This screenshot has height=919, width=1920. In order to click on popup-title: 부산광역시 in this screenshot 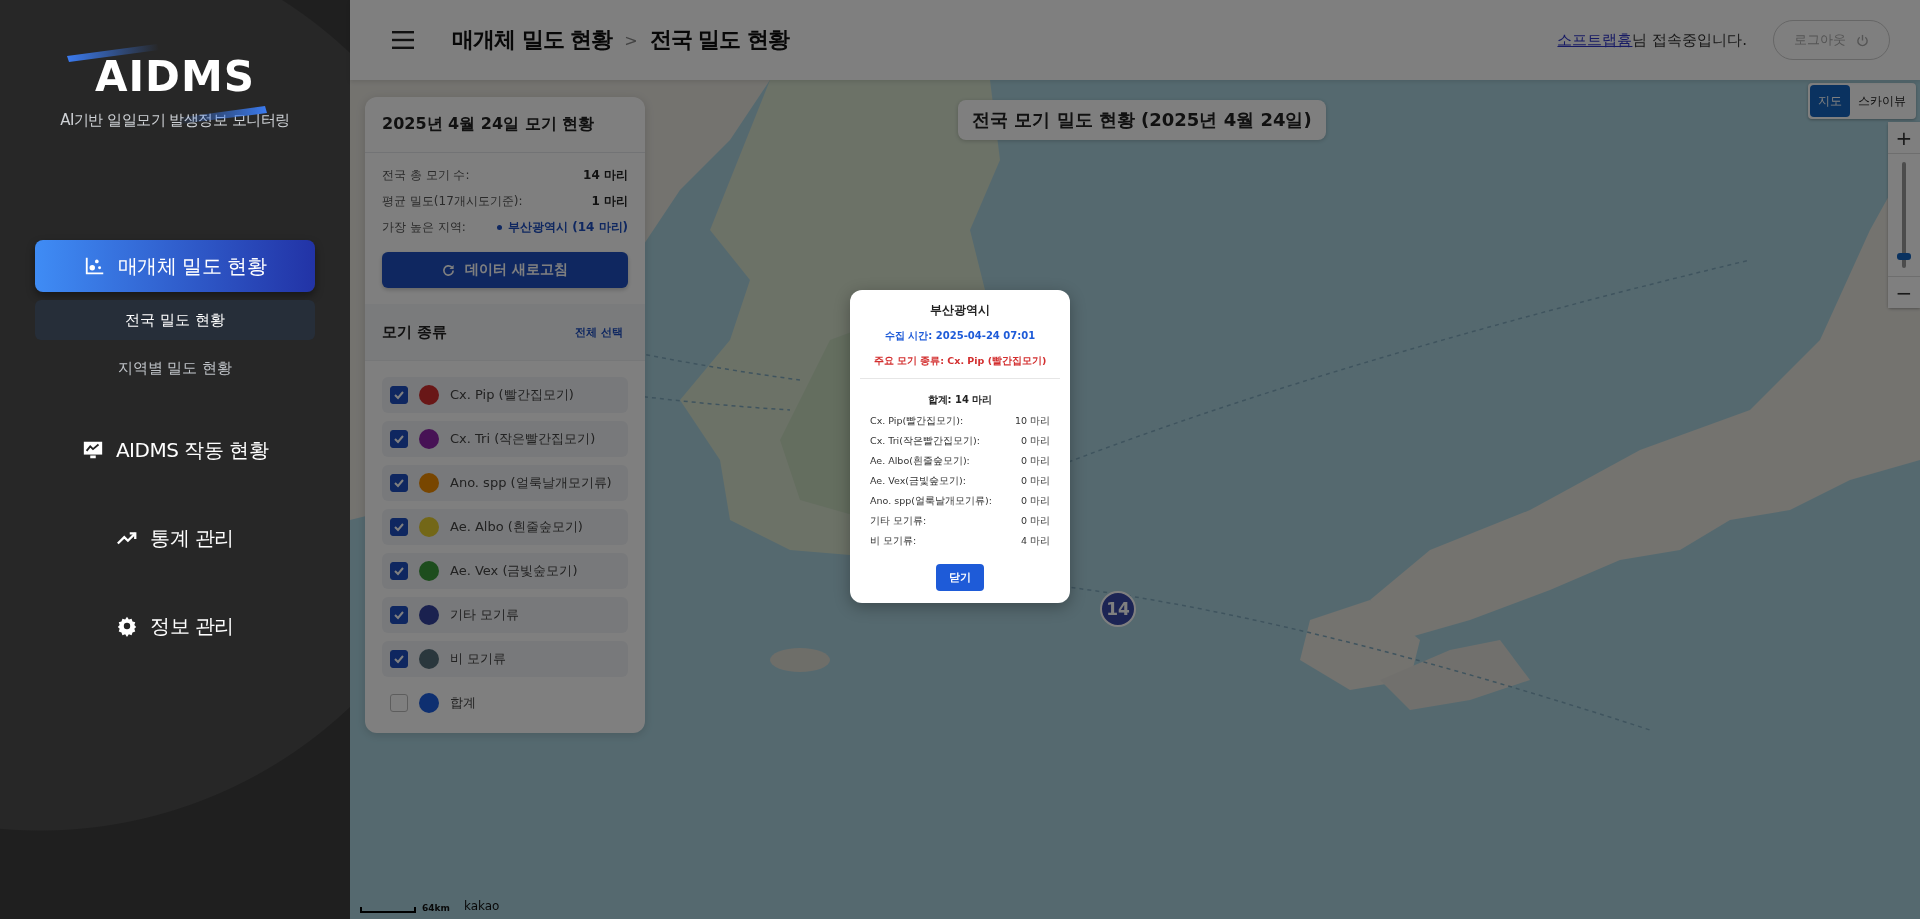, I will do `click(960, 310)`.